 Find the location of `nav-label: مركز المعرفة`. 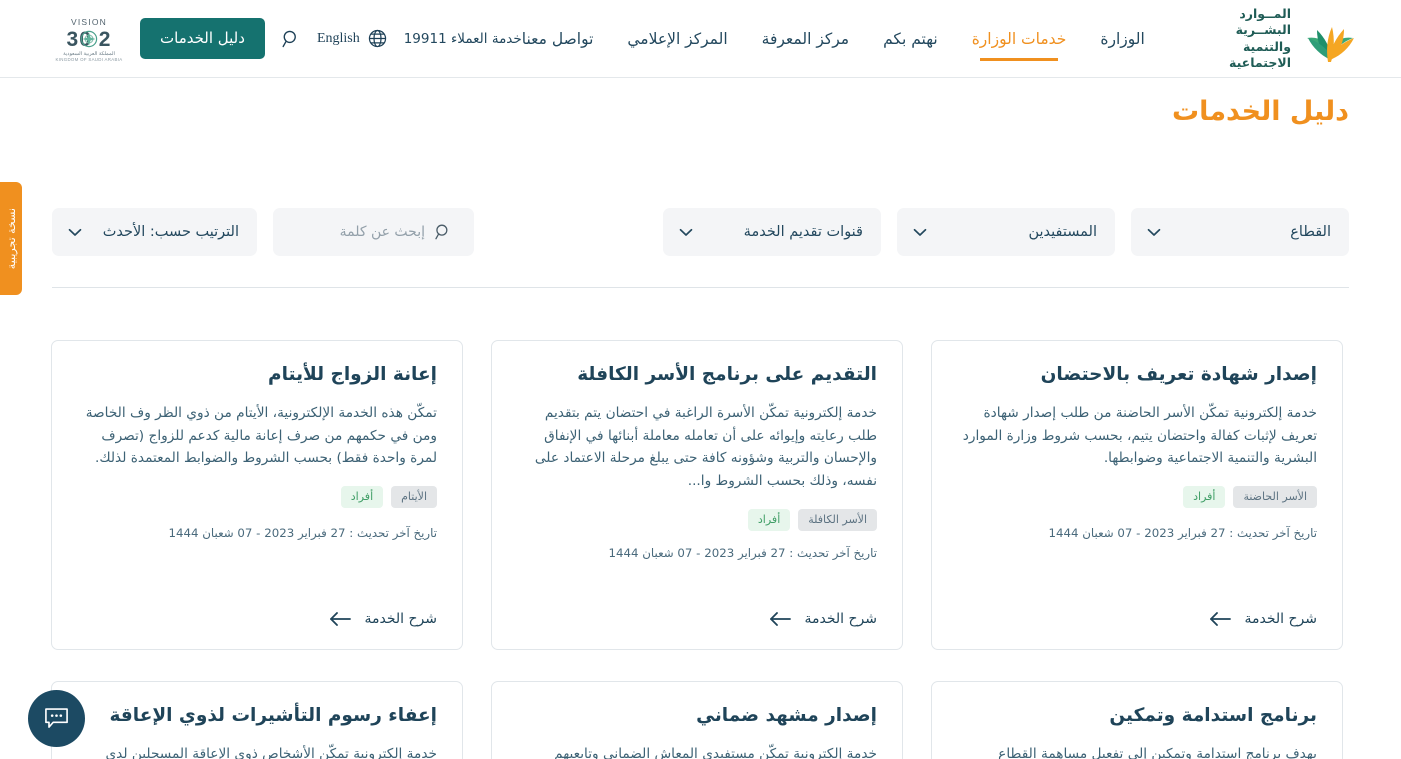

nav-label: مركز المعرفة is located at coordinates (805, 38).